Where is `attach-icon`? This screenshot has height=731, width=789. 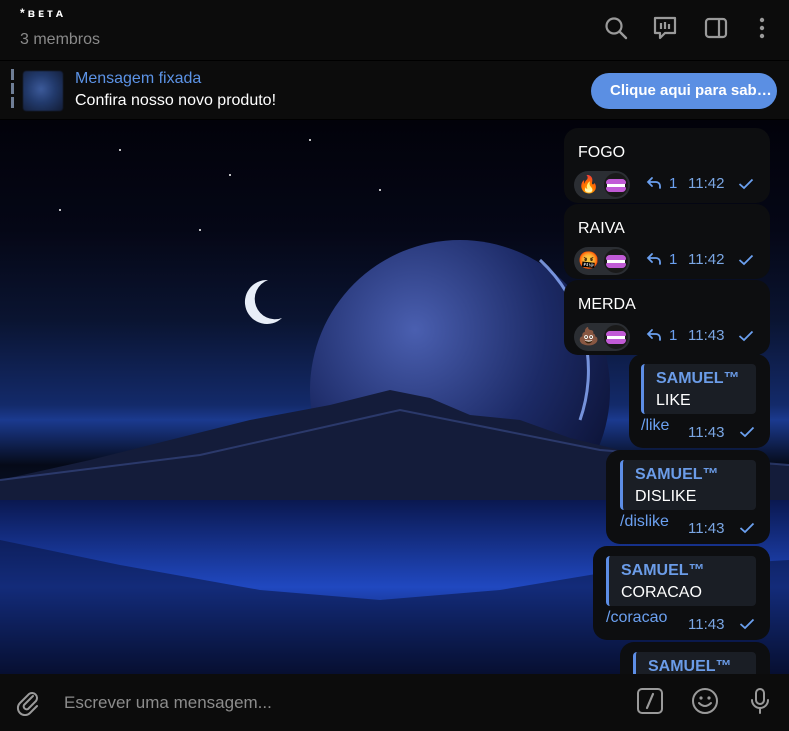 attach-icon is located at coordinates (28, 702).